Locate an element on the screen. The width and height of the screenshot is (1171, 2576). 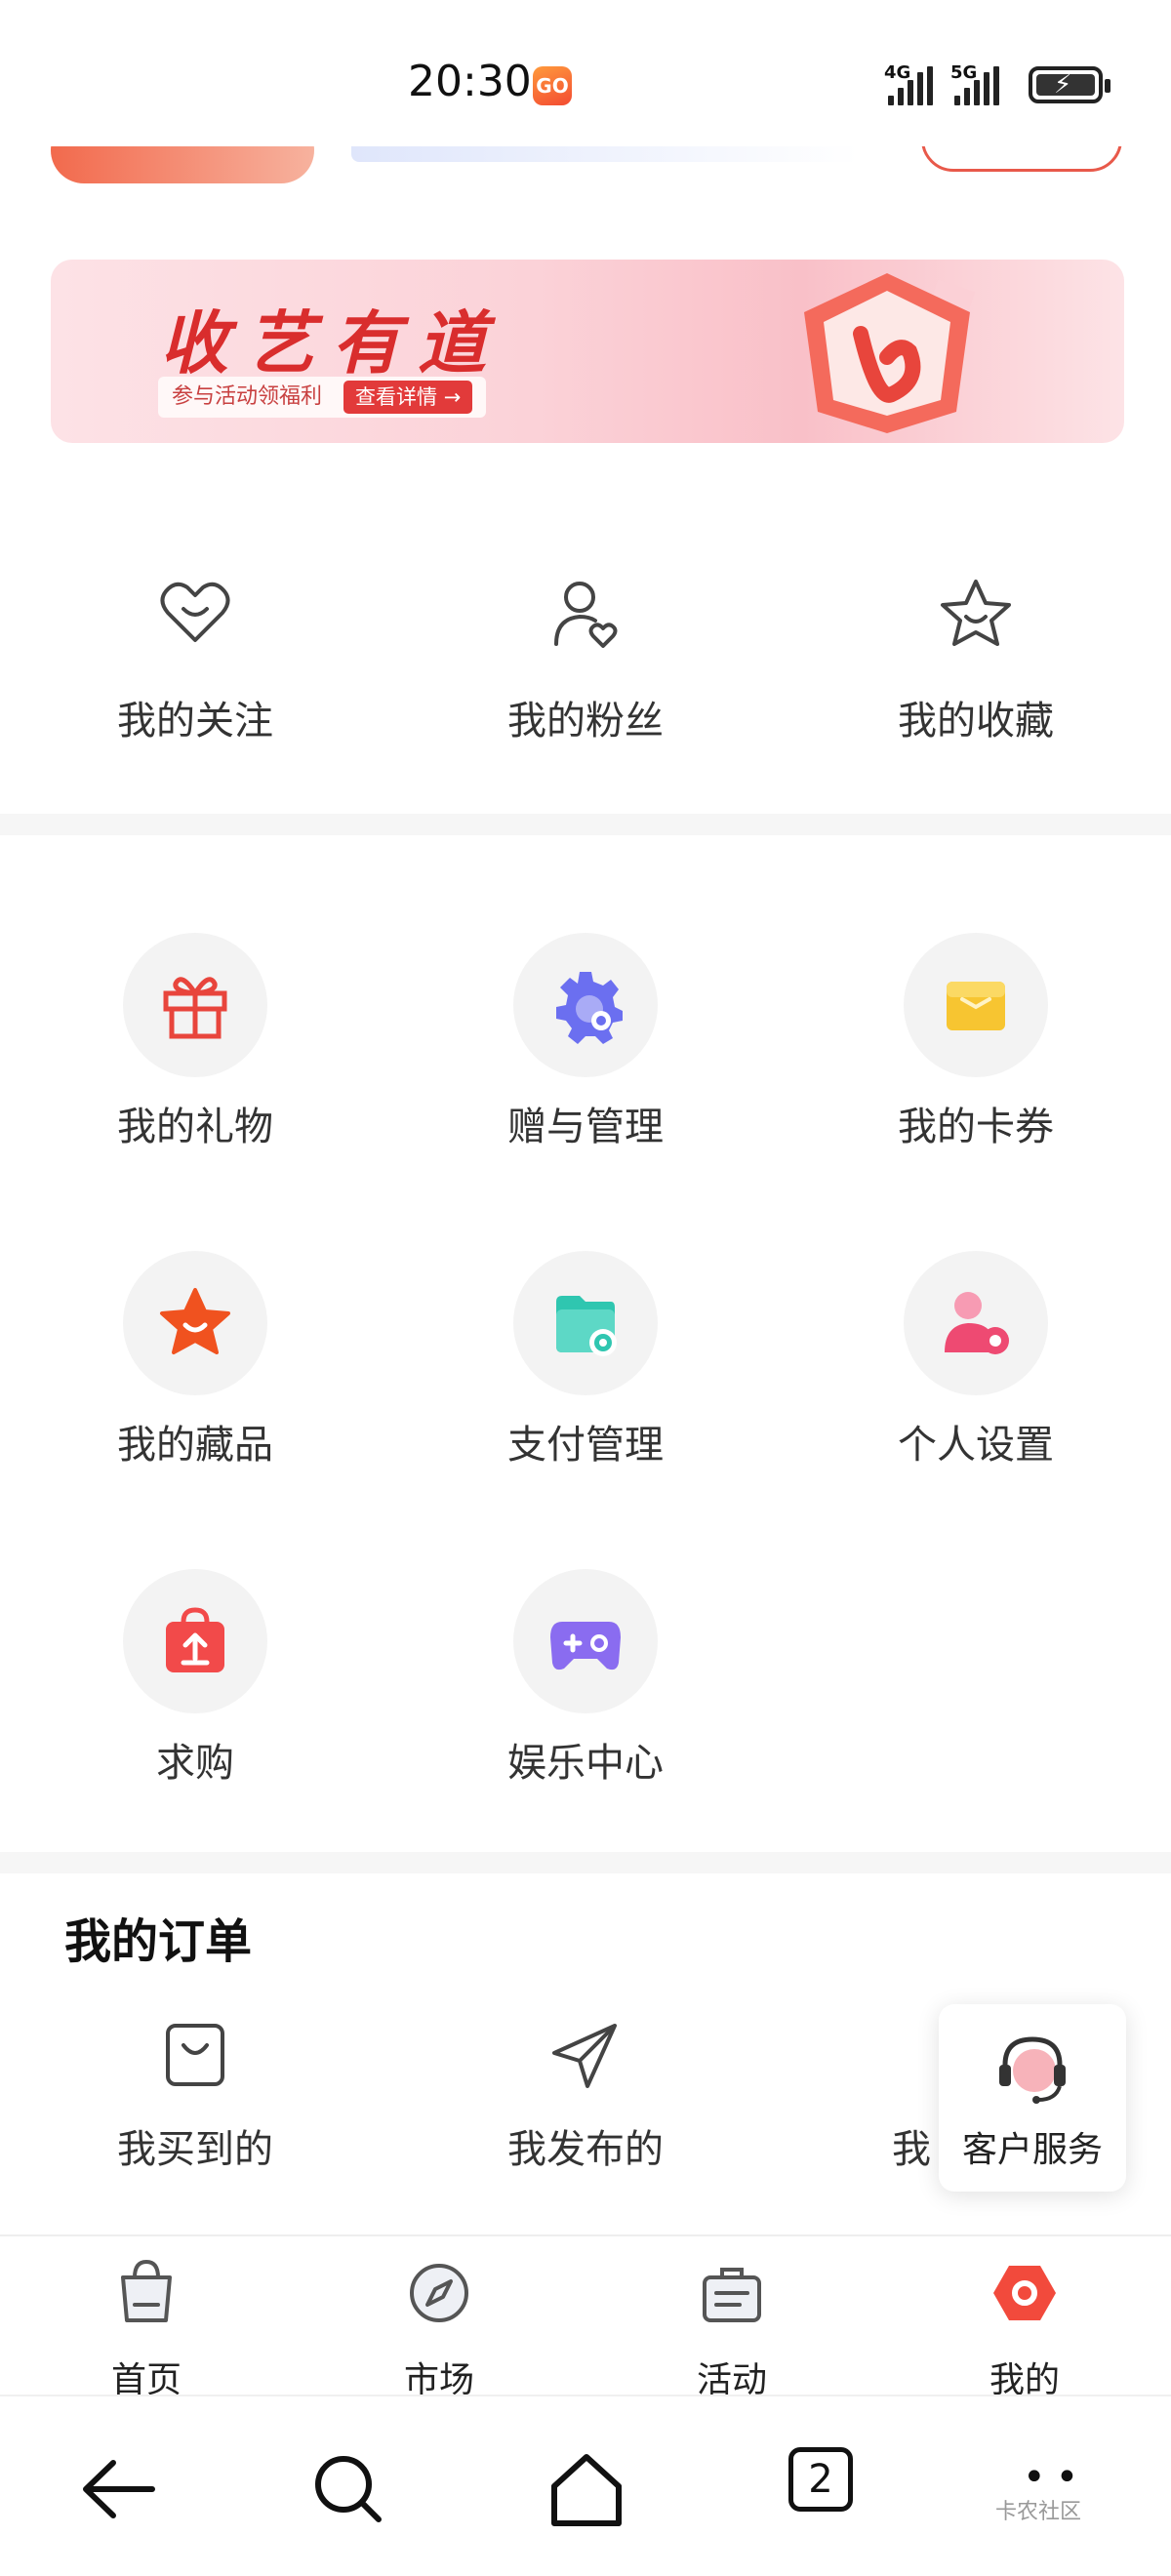
star-face-icon is located at coordinates (195, 1321).